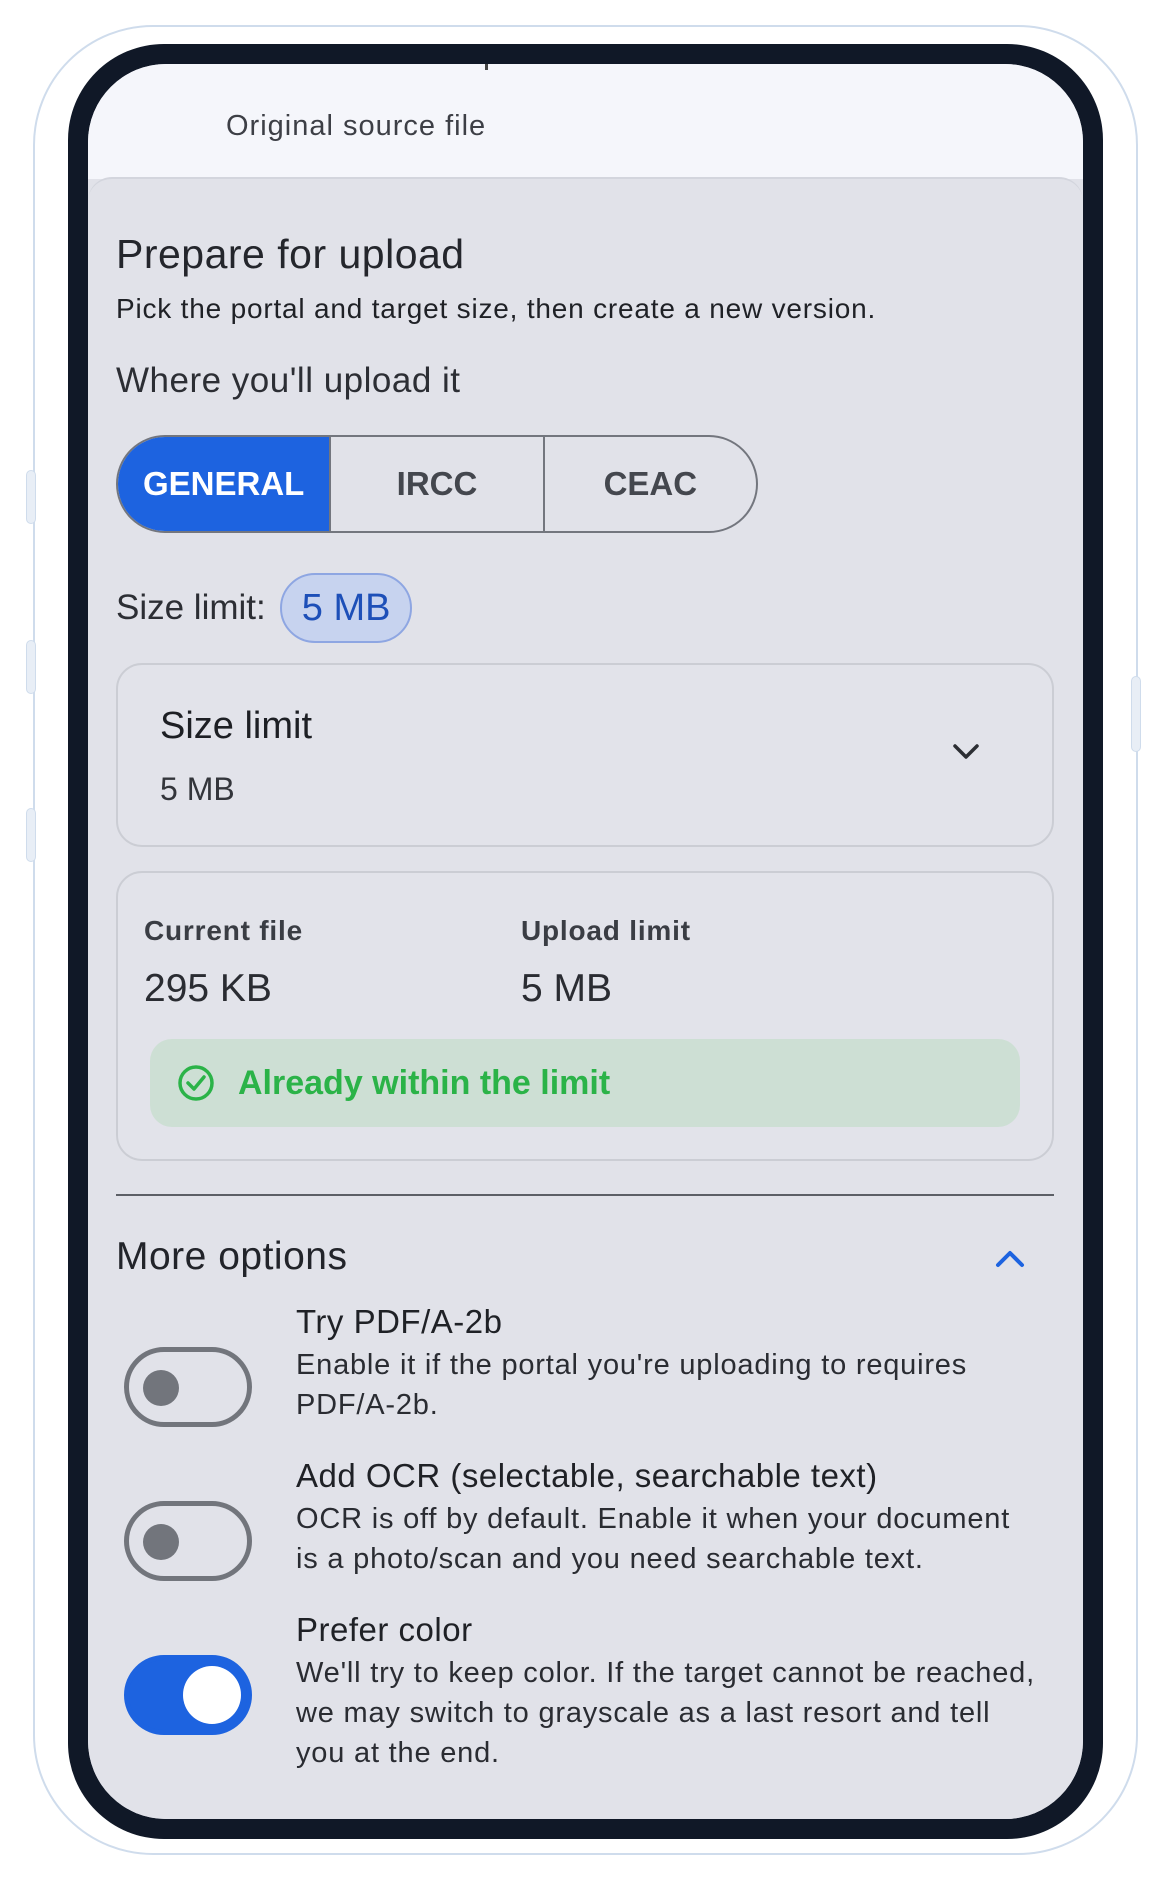  I want to click on size-limit-chip: 5 MB, so click(346, 608).